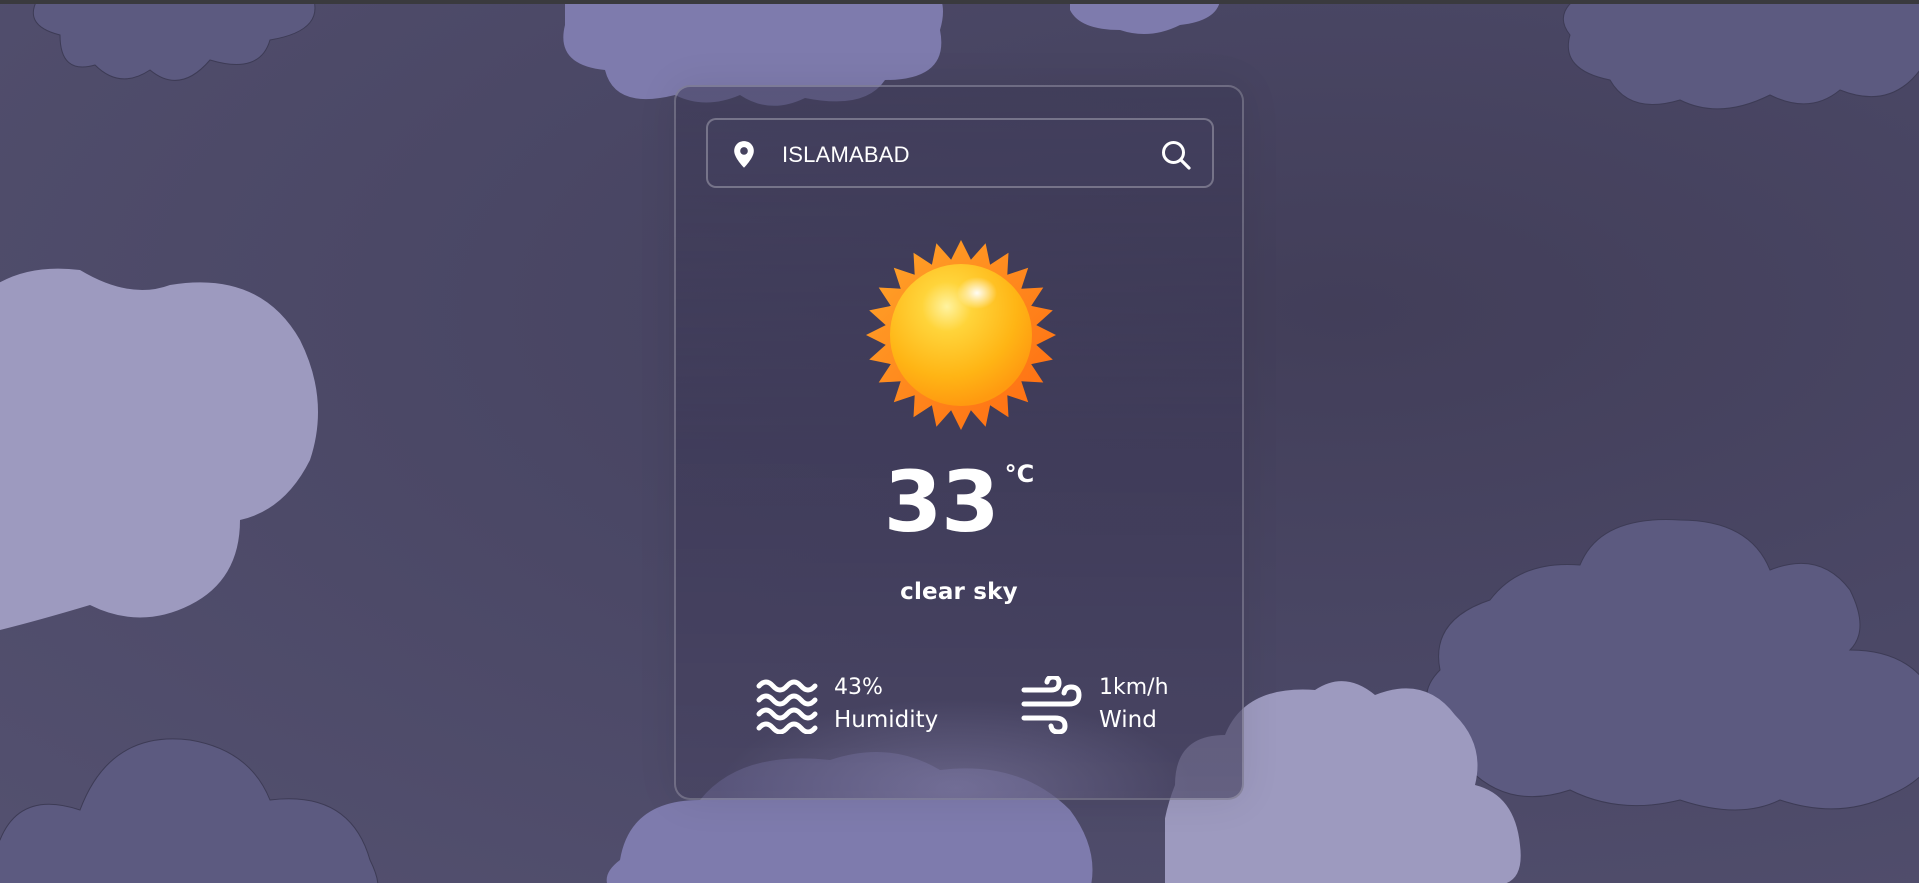 This screenshot has width=1919, height=883. I want to click on search-box, so click(960, 153).